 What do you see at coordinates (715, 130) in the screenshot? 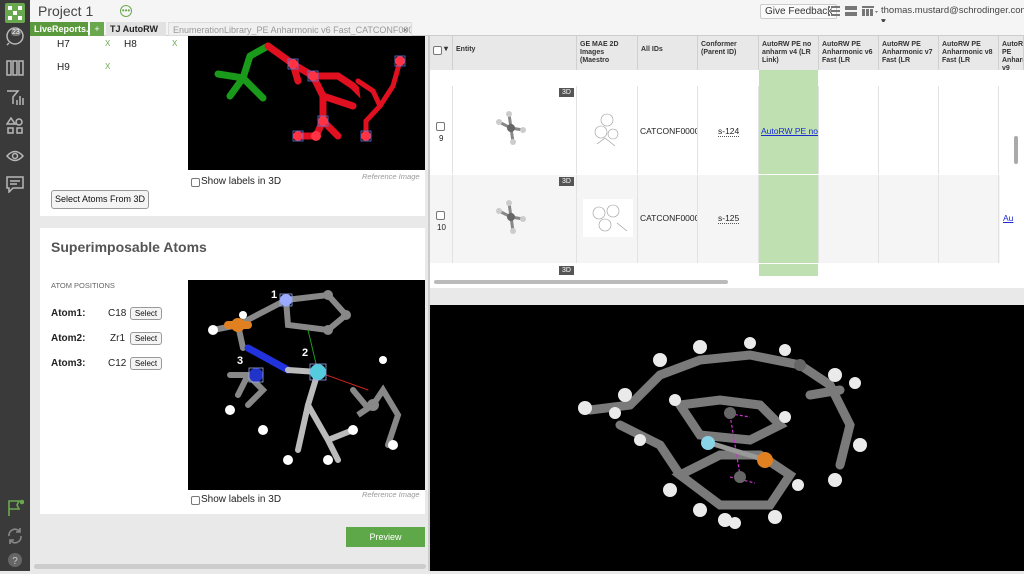
I see `table-row: 9 3D CATCONF00000 s-124 AutoRW PE no a` at bounding box center [715, 130].